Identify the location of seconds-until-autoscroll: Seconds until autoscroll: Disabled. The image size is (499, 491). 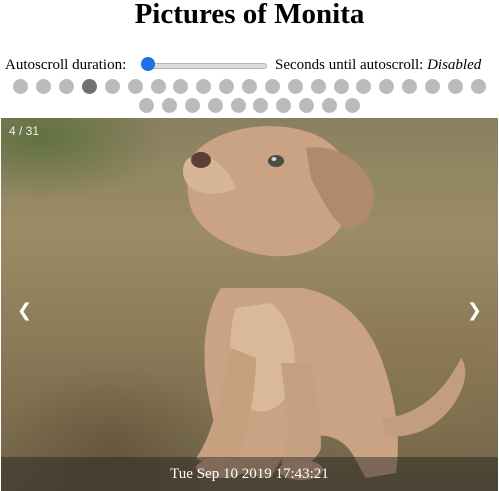
(378, 65).